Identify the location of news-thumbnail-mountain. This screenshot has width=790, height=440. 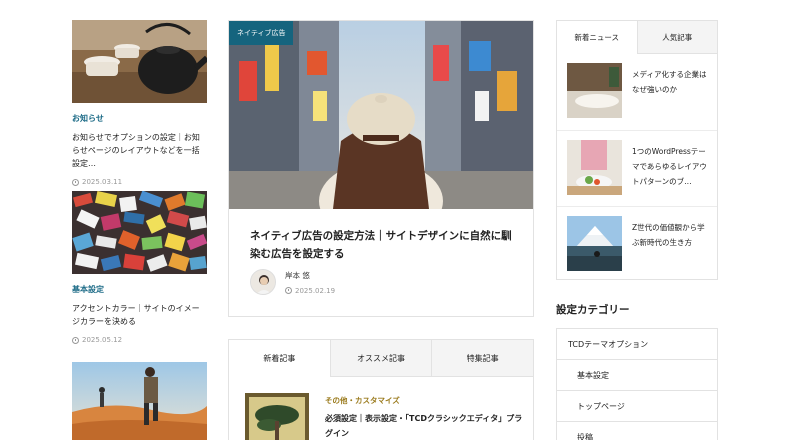
(594, 243).